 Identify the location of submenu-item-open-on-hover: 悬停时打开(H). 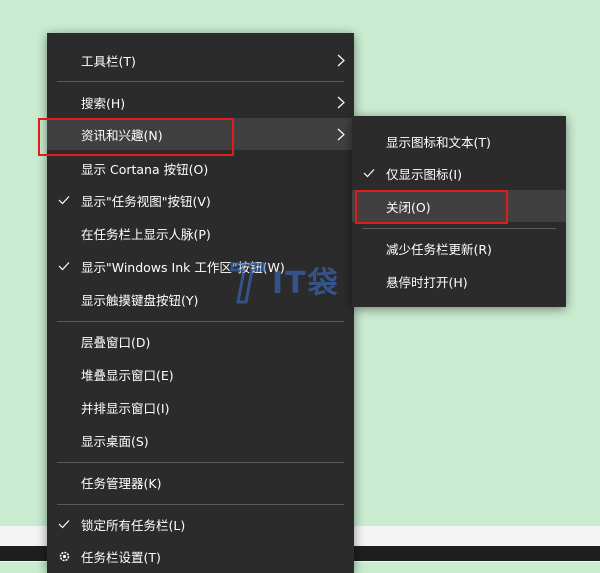
(459, 281).